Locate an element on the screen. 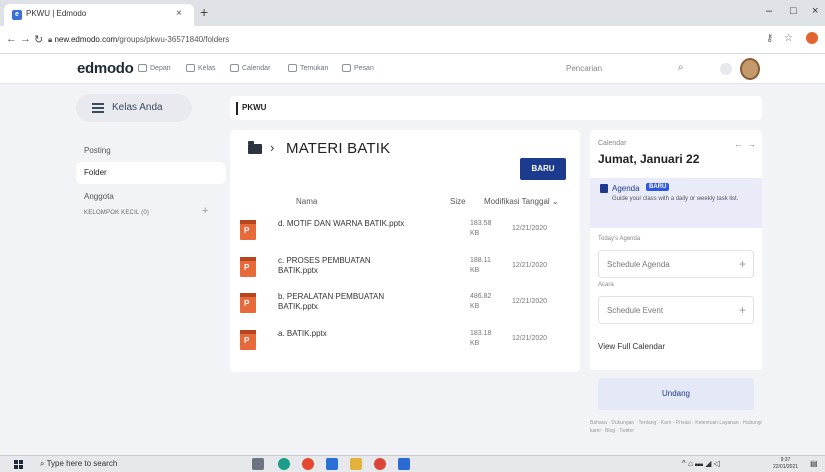  classes-icon is located at coordinates (190, 68).